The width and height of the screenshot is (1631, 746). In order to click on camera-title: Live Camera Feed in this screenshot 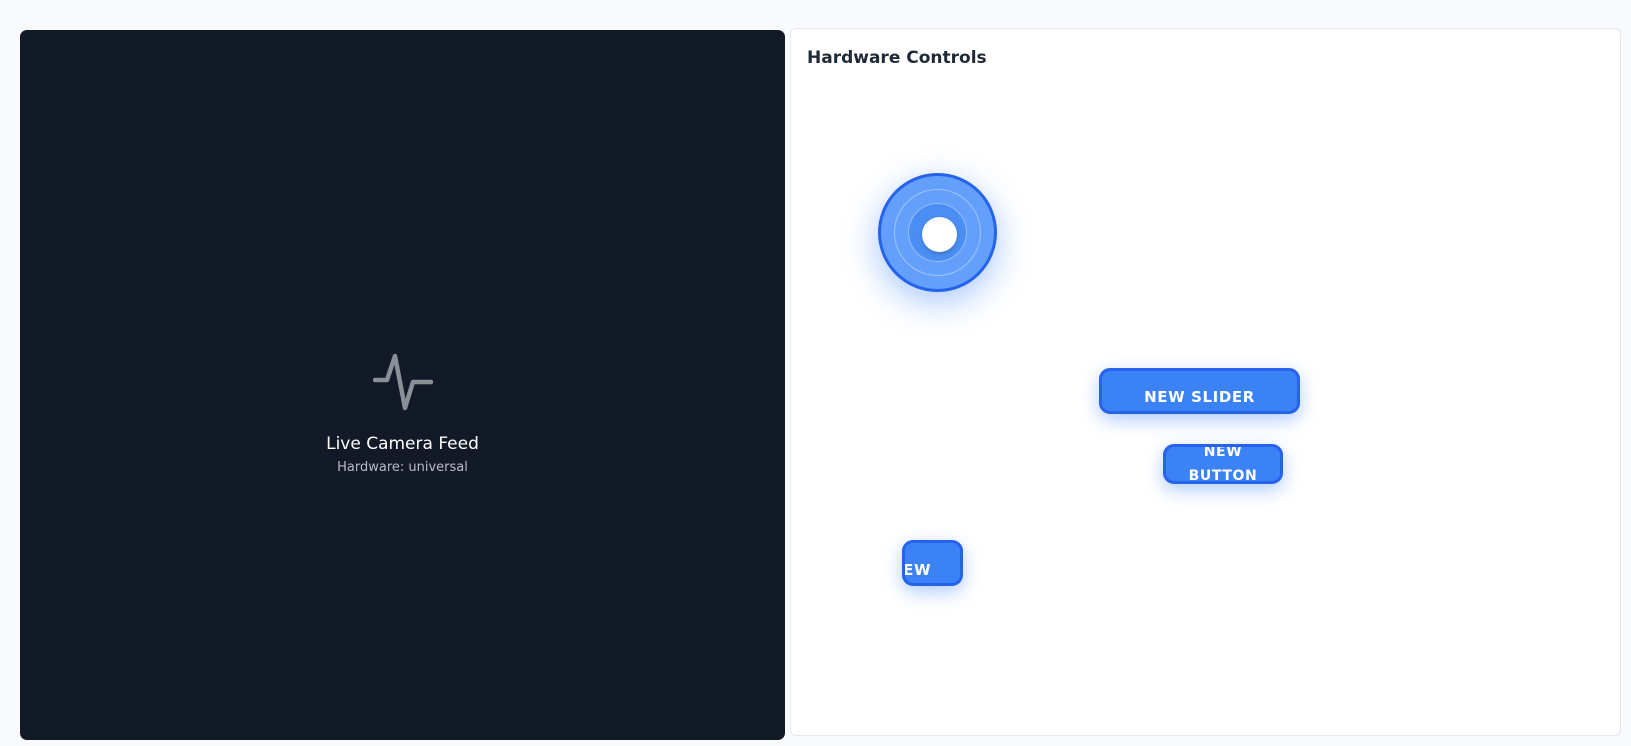, I will do `click(402, 444)`.